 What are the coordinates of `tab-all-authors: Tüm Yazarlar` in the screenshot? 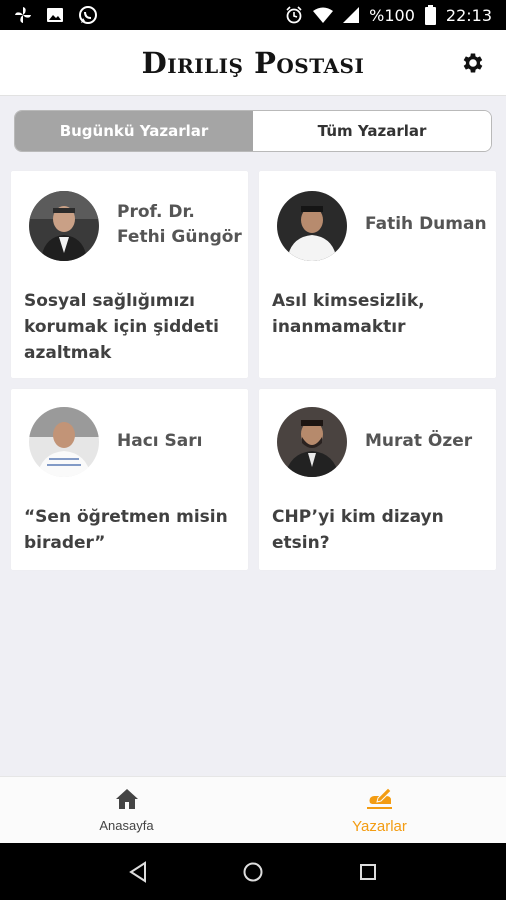 It's located at (372, 131).